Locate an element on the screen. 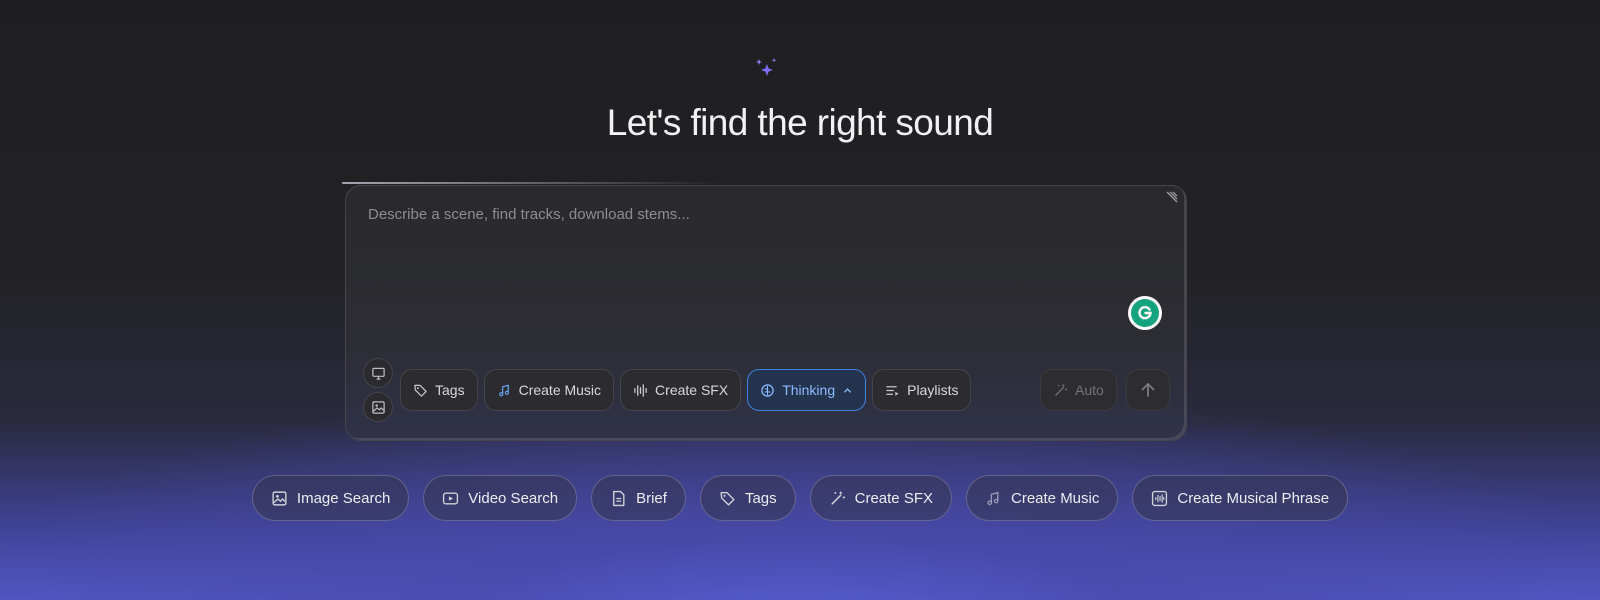 Image resolution: width=1600 pixels, height=600 pixels. prompt-input is located at coordinates (748, 266).